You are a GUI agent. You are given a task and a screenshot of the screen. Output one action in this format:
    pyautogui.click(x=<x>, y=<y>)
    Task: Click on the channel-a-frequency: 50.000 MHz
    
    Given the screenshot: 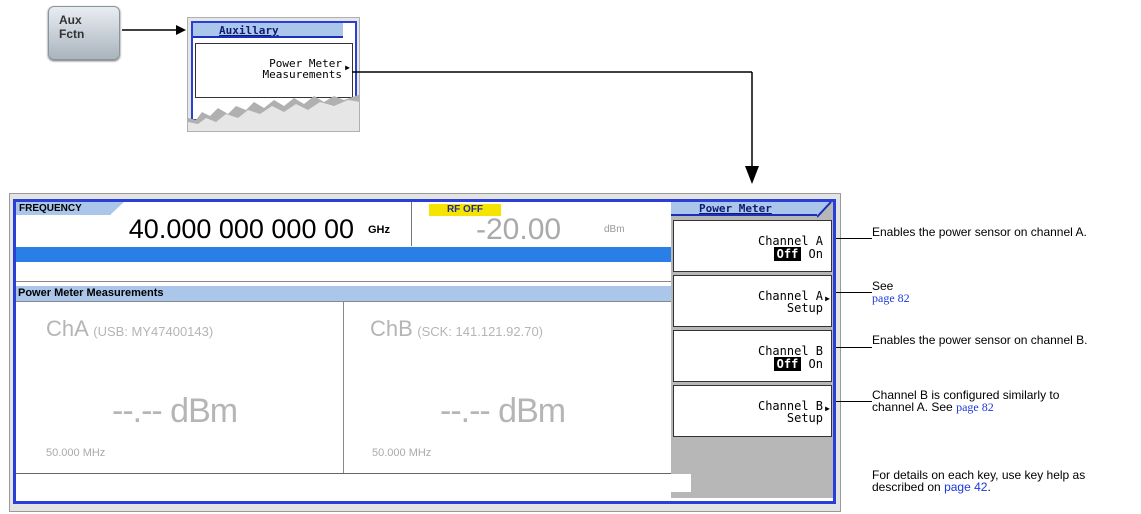 What is the action you would take?
    pyautogui.click(x=76, y=453)
    